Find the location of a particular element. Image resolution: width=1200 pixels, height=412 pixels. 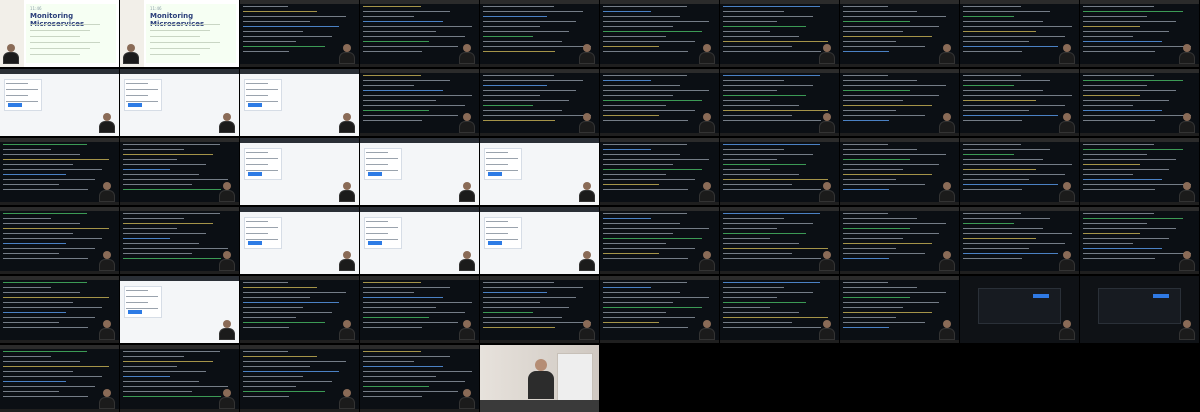

terminal-titlebar is located at coordinates (1019, 209).